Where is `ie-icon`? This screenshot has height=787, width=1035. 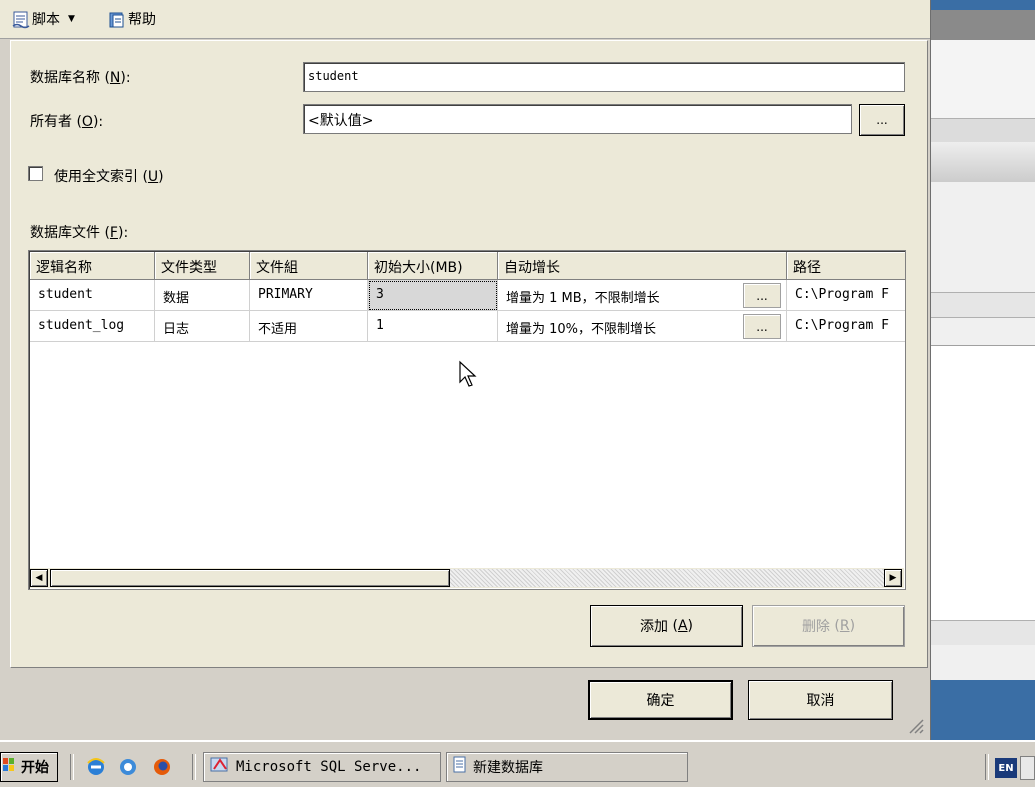 ie-icon is located at coordinates (96, 769).